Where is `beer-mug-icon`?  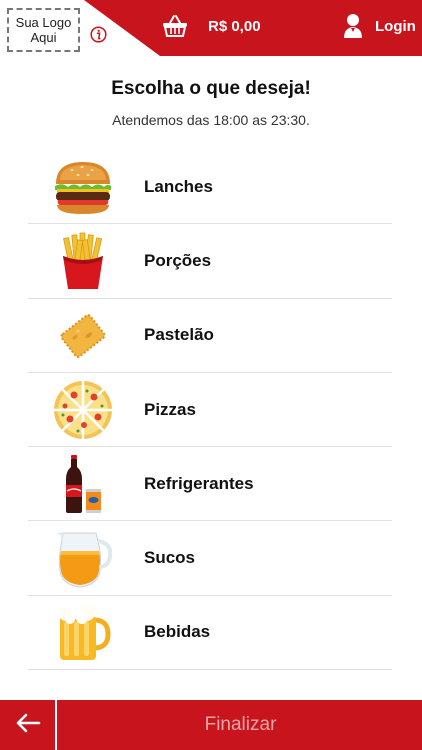 beer-mug-icon is located at coordinates (83, 633).